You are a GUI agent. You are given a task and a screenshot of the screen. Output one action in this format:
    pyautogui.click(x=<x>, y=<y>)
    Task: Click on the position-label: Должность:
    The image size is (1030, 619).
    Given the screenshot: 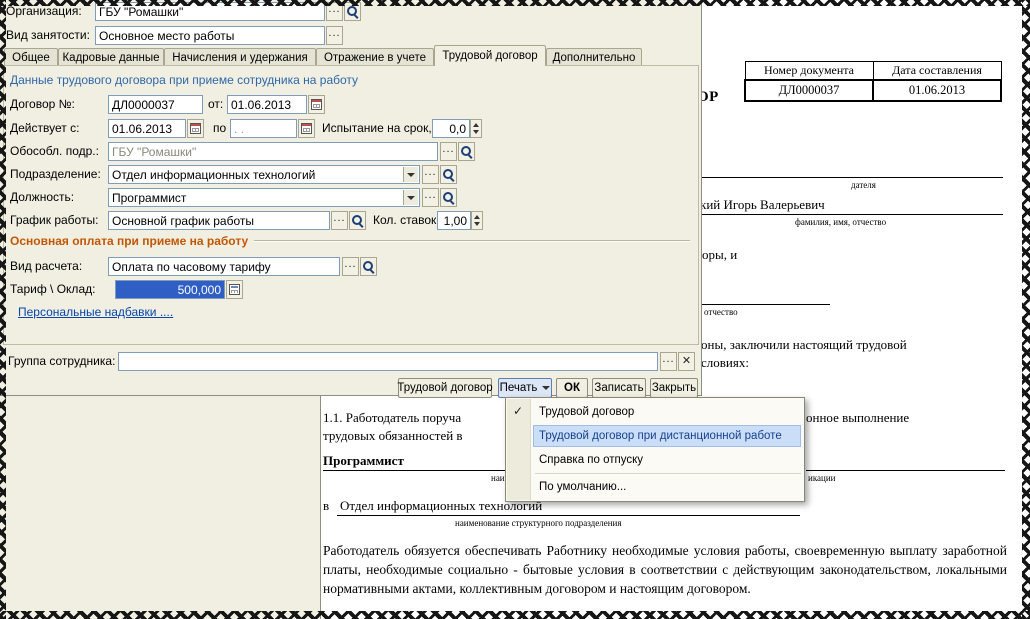 What is the action you would take?
    pyautogui.click(x=42, y=197)
    